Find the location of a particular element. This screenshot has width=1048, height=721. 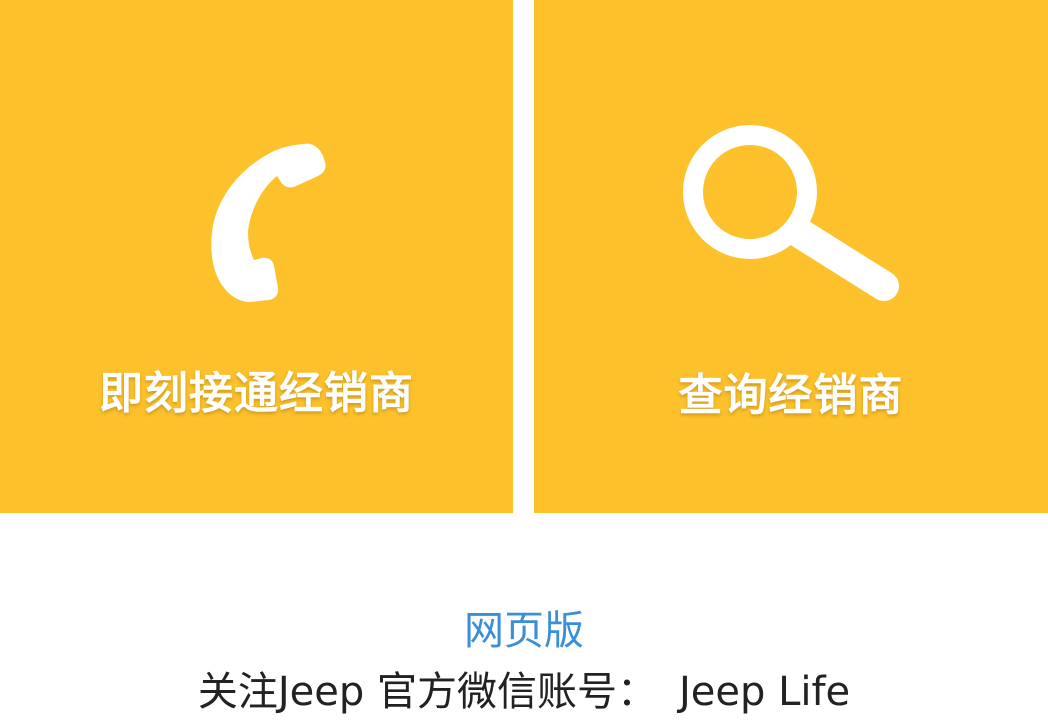

follow-wechat-text: 关注Jeep 官方微信账号： Jeep Life is located at coordinates (524, 692).